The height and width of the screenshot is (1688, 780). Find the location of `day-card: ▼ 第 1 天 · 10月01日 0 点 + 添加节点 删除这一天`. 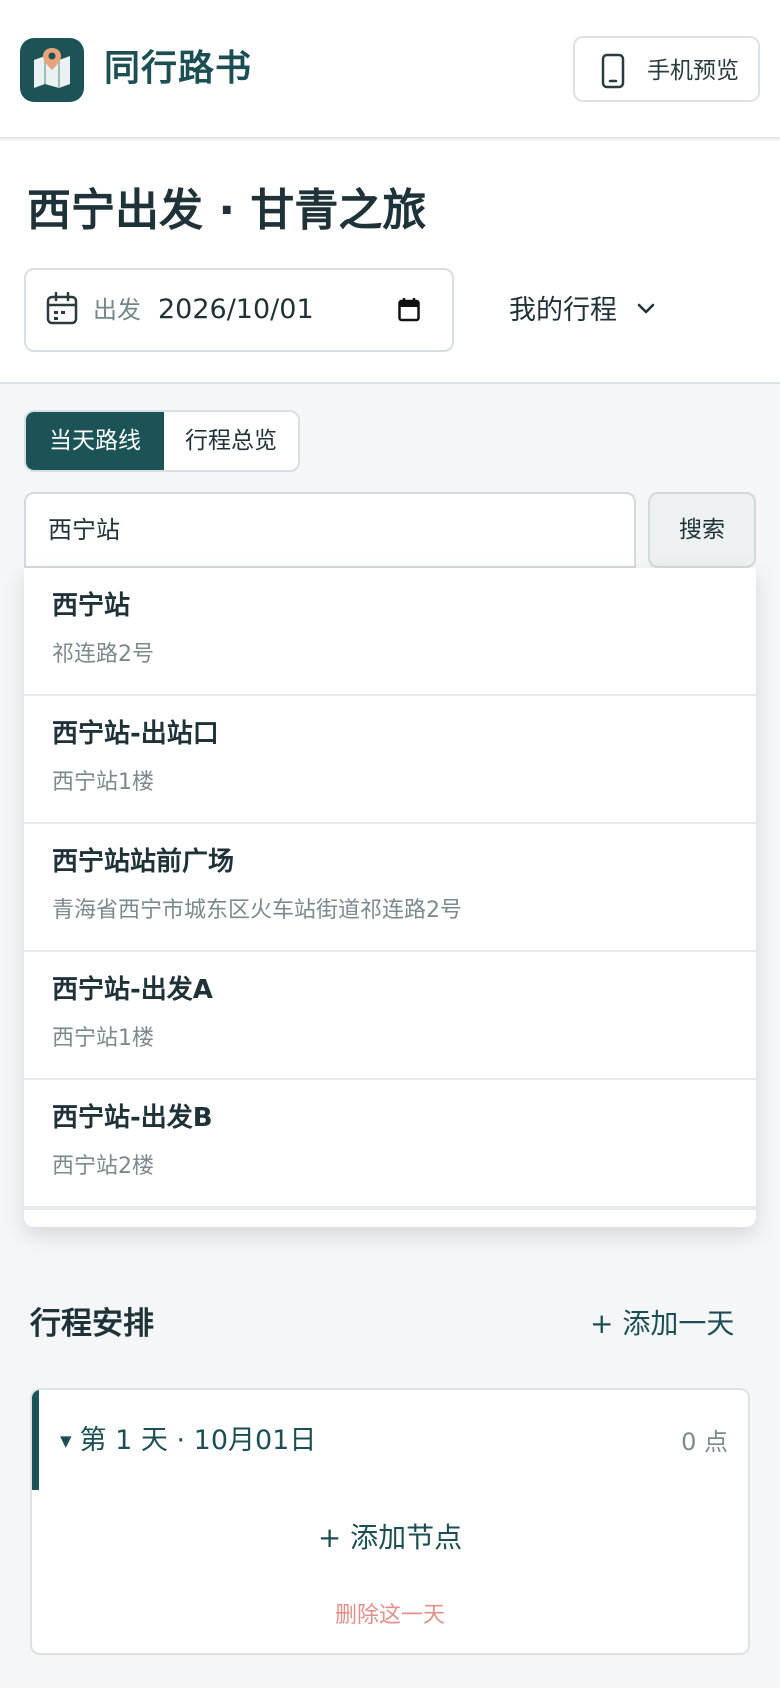

day-card: ▼ 第 1 天 · 10月01日 0 点 + 添加节点 删除这一天 is located at coordinates (390, 1521).